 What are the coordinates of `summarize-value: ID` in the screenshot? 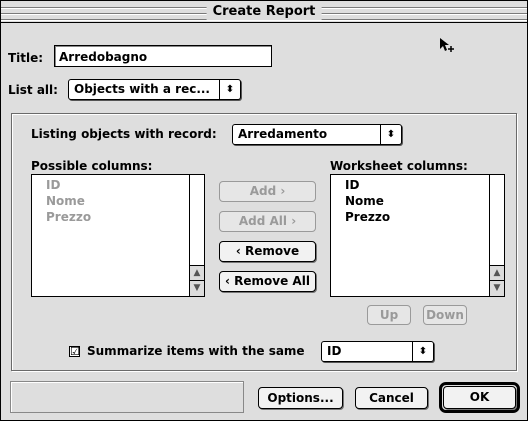 It's located at (334, 351).